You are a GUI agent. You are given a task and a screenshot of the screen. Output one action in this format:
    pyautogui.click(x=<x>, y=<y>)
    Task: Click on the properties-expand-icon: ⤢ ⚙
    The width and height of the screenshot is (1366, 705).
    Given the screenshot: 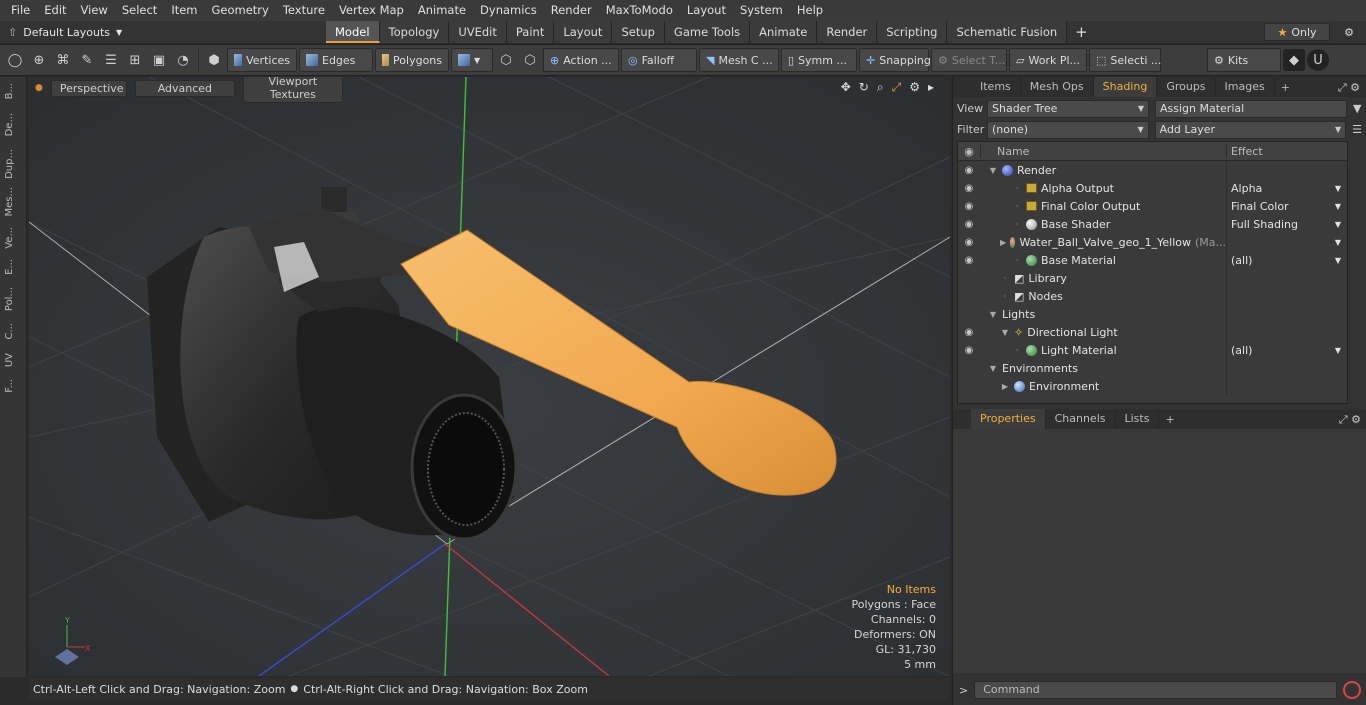 What is the action you would take?
    pyautogui.click(x=1350, y=420)
    